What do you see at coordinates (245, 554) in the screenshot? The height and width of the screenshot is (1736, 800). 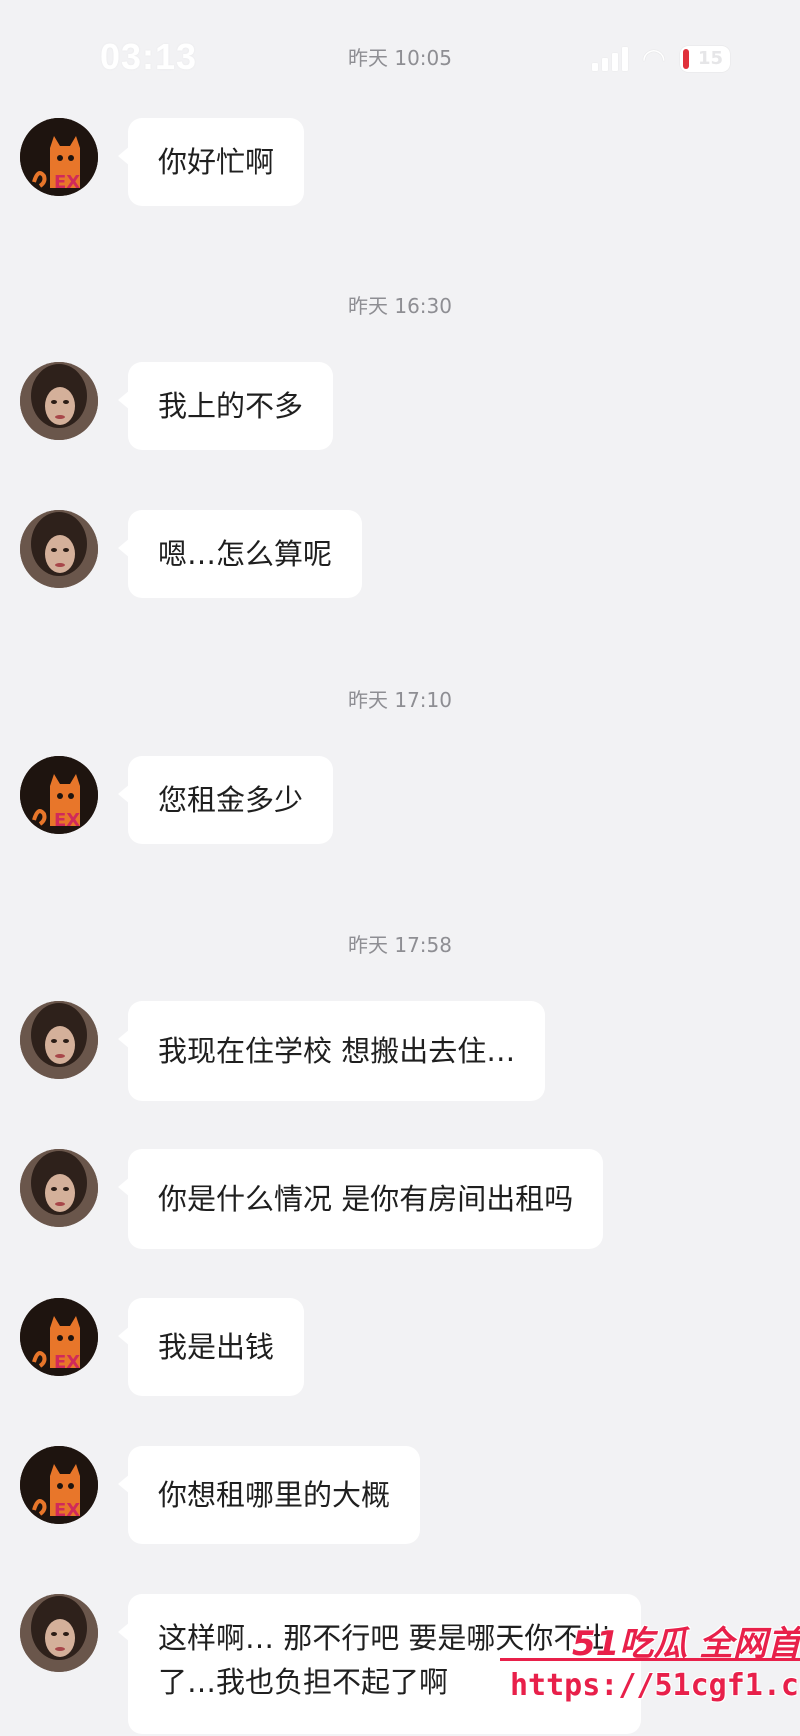 I see `message-text: 嗯…怎么算呢` at bounding box center [245, 554].